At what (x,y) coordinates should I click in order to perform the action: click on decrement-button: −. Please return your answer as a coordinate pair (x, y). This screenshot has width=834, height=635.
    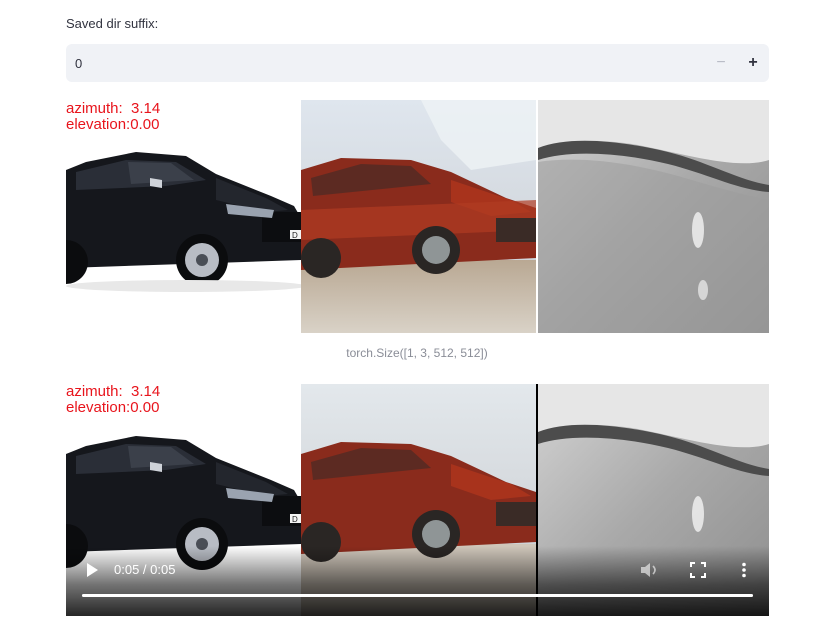
    Looking at the image, I should click on (721, 63).